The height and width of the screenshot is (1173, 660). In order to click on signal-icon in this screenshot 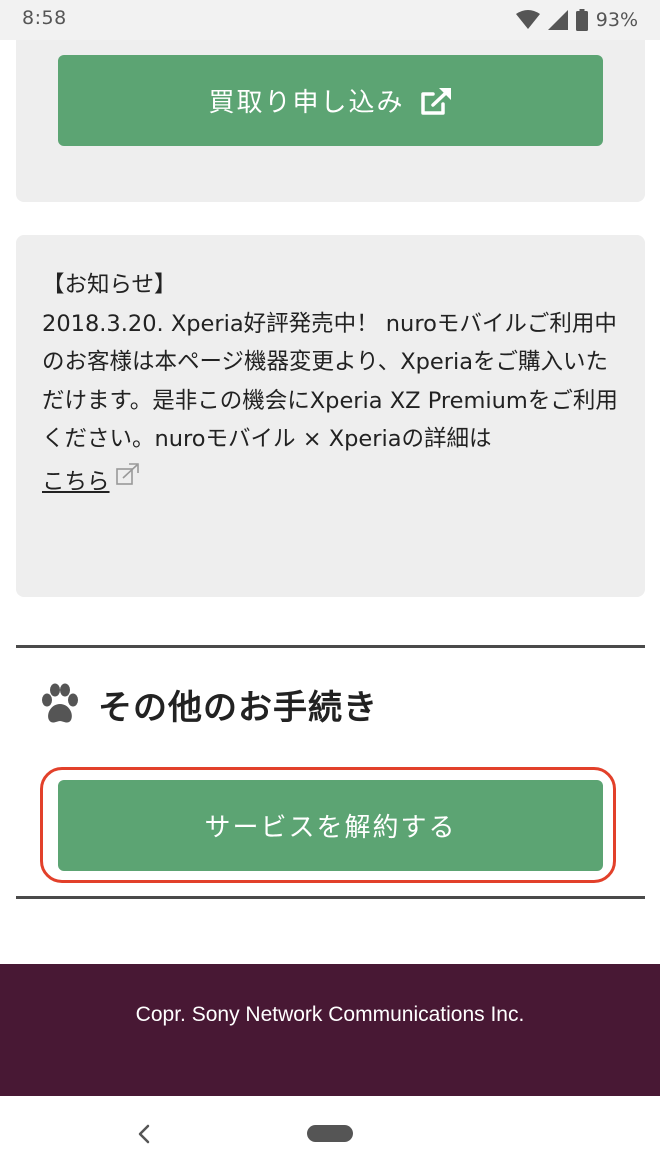, I will do `click(557, 20)`.